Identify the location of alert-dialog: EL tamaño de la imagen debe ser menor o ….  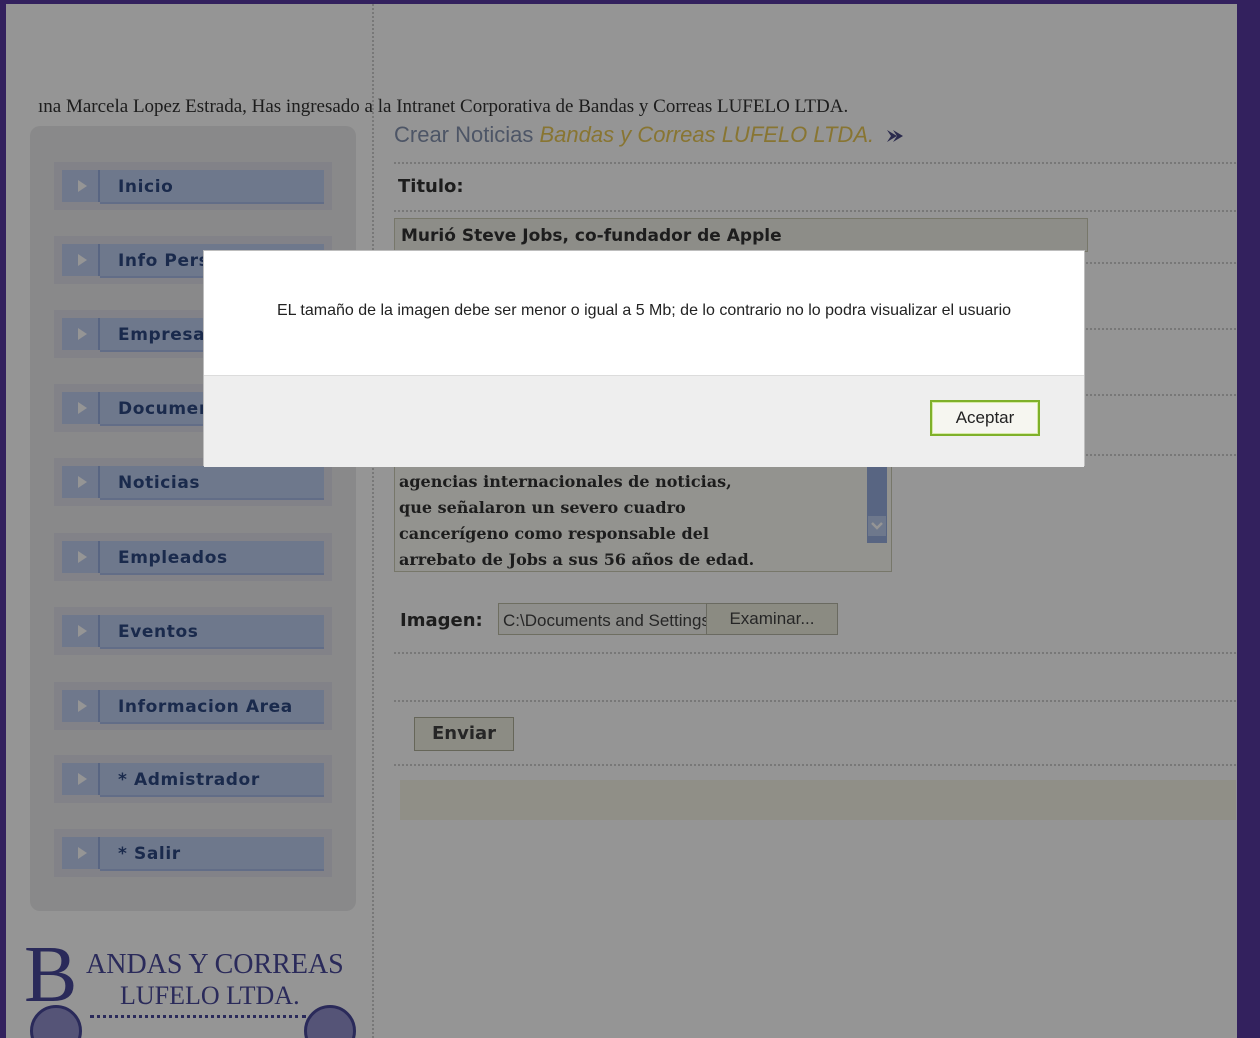
(644, 358).